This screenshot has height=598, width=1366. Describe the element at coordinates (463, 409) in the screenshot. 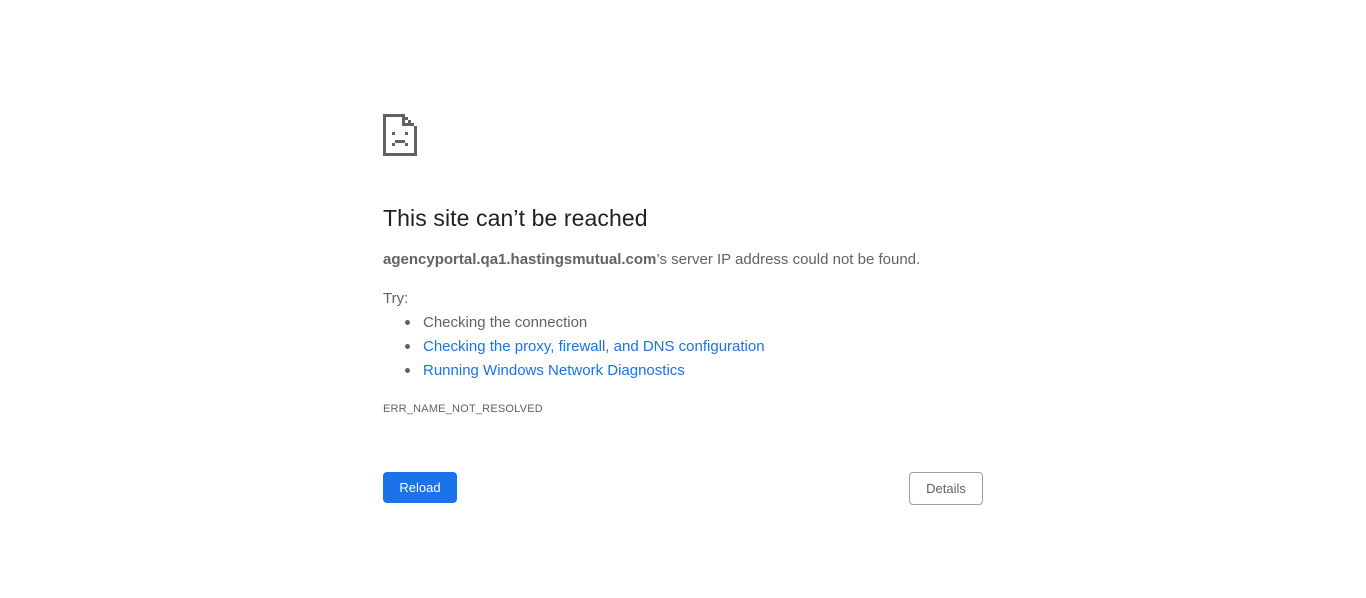

I see `error-code: ERR_NAME_NOT_RESOLVED` at that location.